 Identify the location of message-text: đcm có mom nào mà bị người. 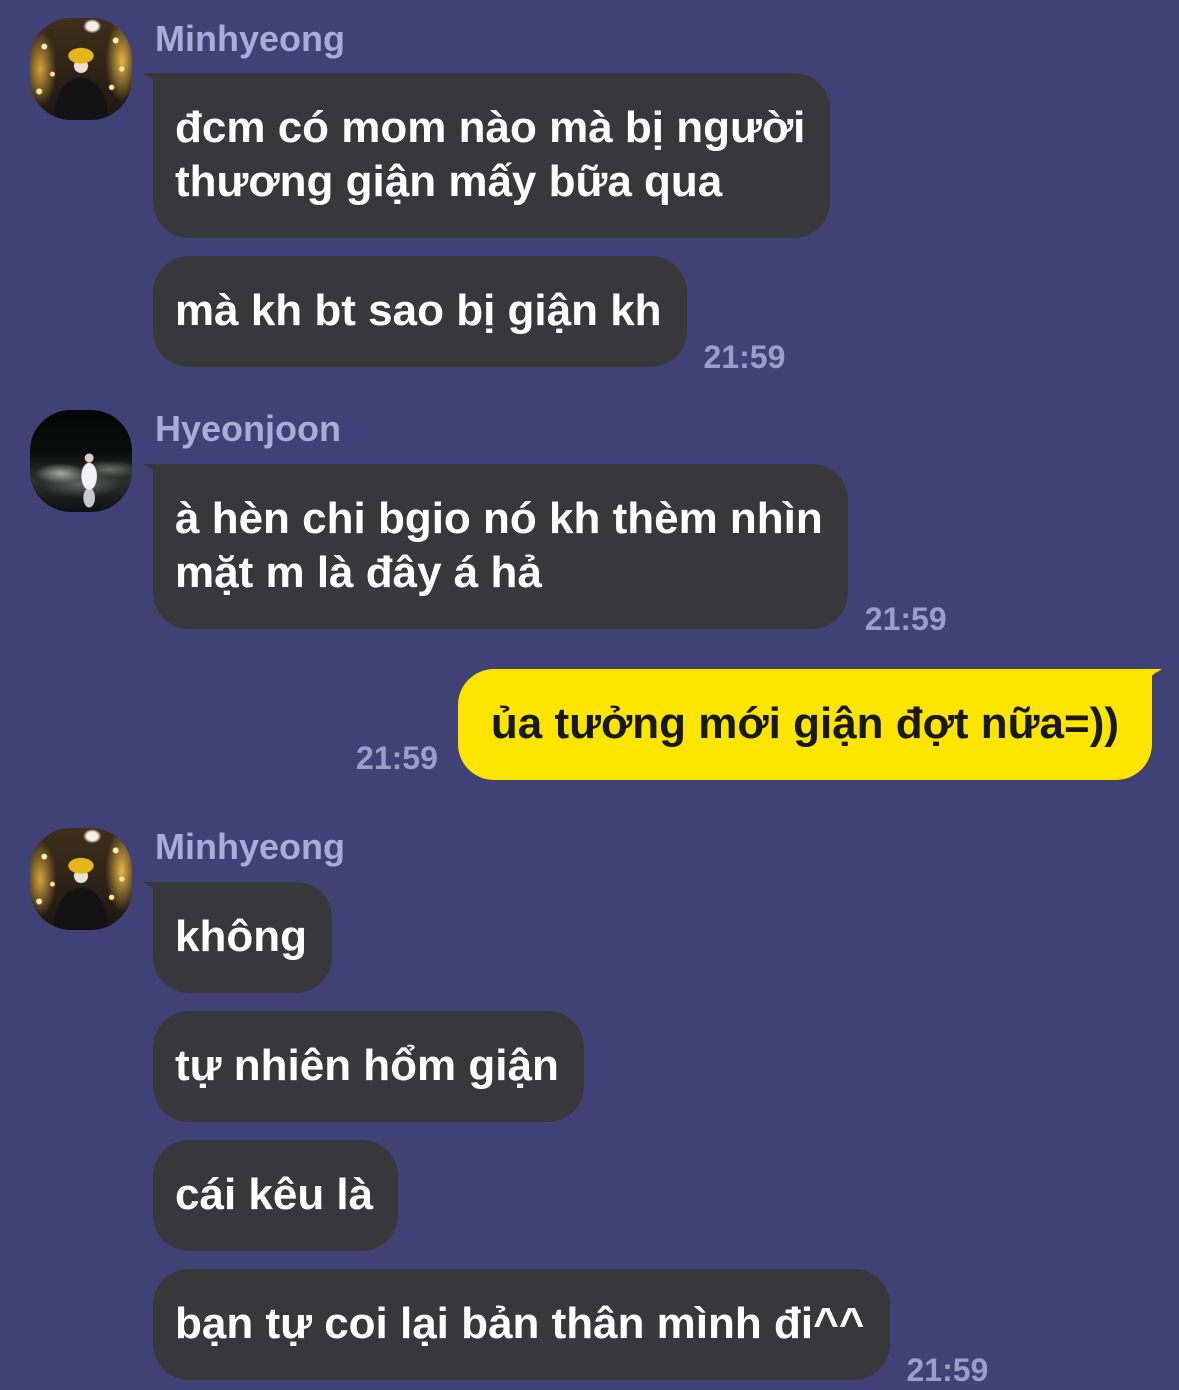
(490, 127).